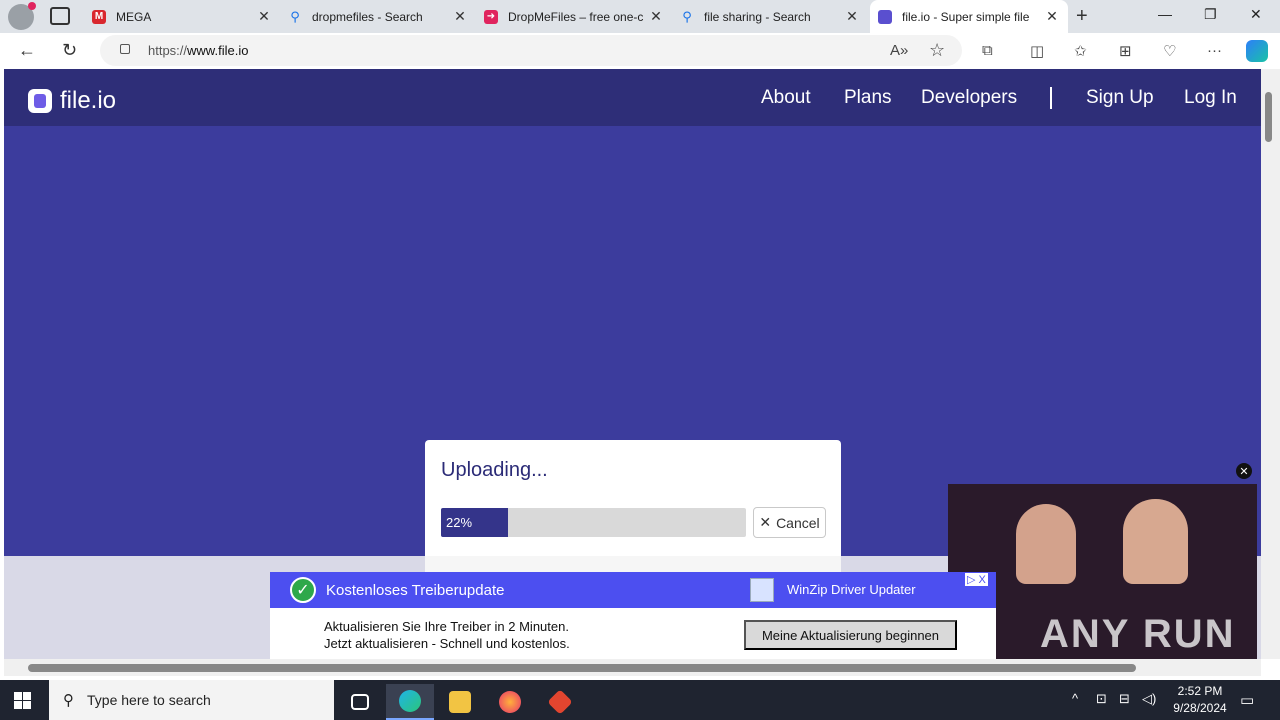  What do you see at coordinates (510, 702) in the screenshot?
I see `firefox-icon` at bounding box center [510, 702].